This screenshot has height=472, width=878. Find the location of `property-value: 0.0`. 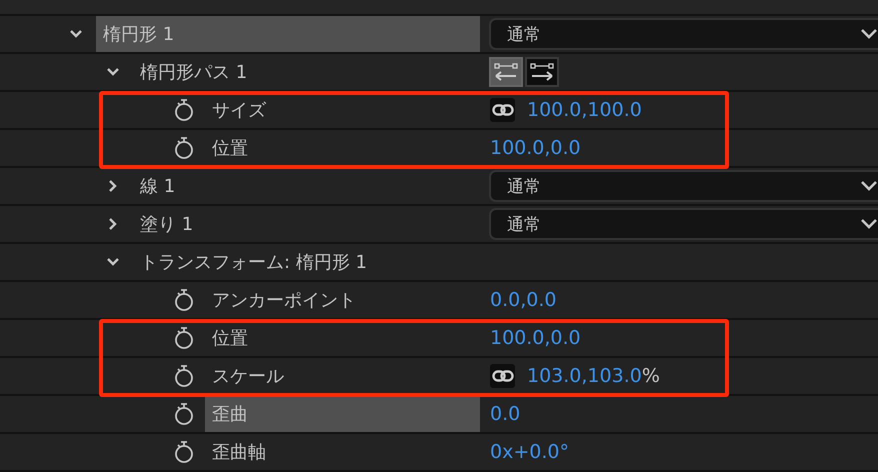

property-value: 0.0 is located at coordinates (505, 414).